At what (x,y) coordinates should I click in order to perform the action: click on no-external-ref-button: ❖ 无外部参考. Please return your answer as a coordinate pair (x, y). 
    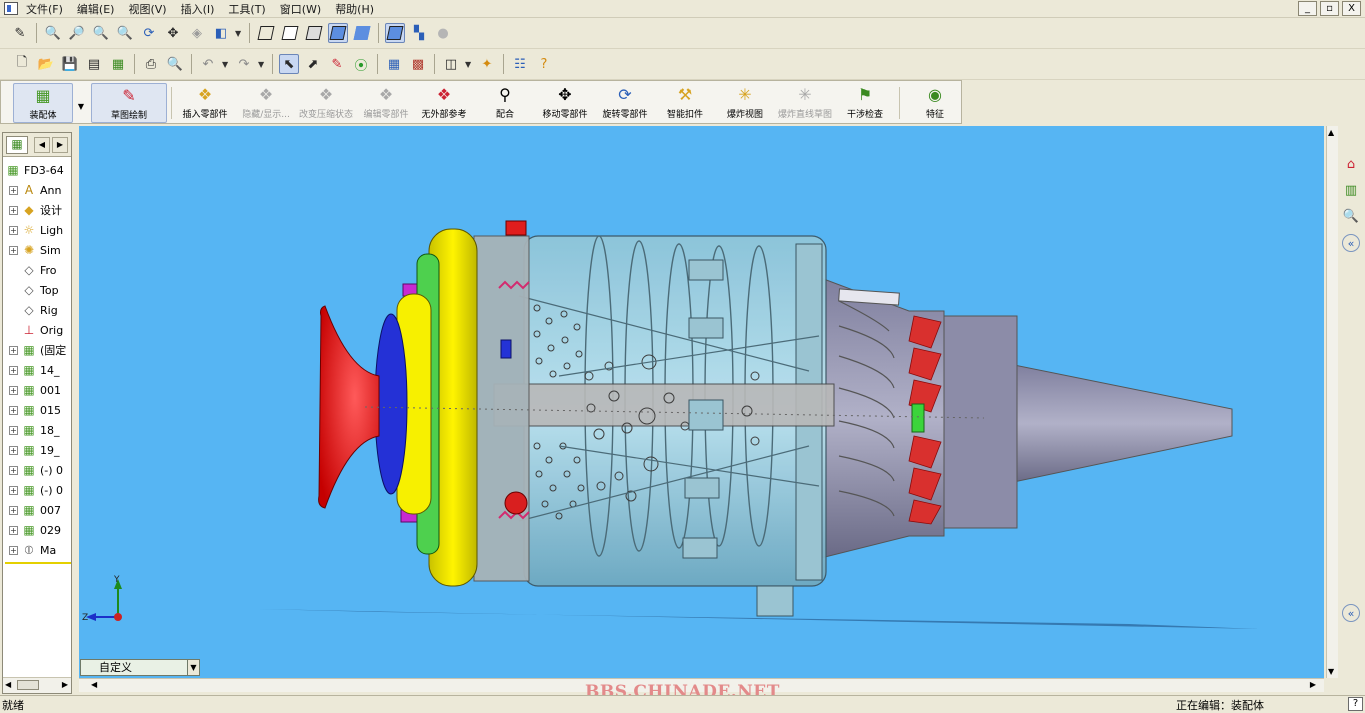
    Looking at the image, I should click on (444, 103).